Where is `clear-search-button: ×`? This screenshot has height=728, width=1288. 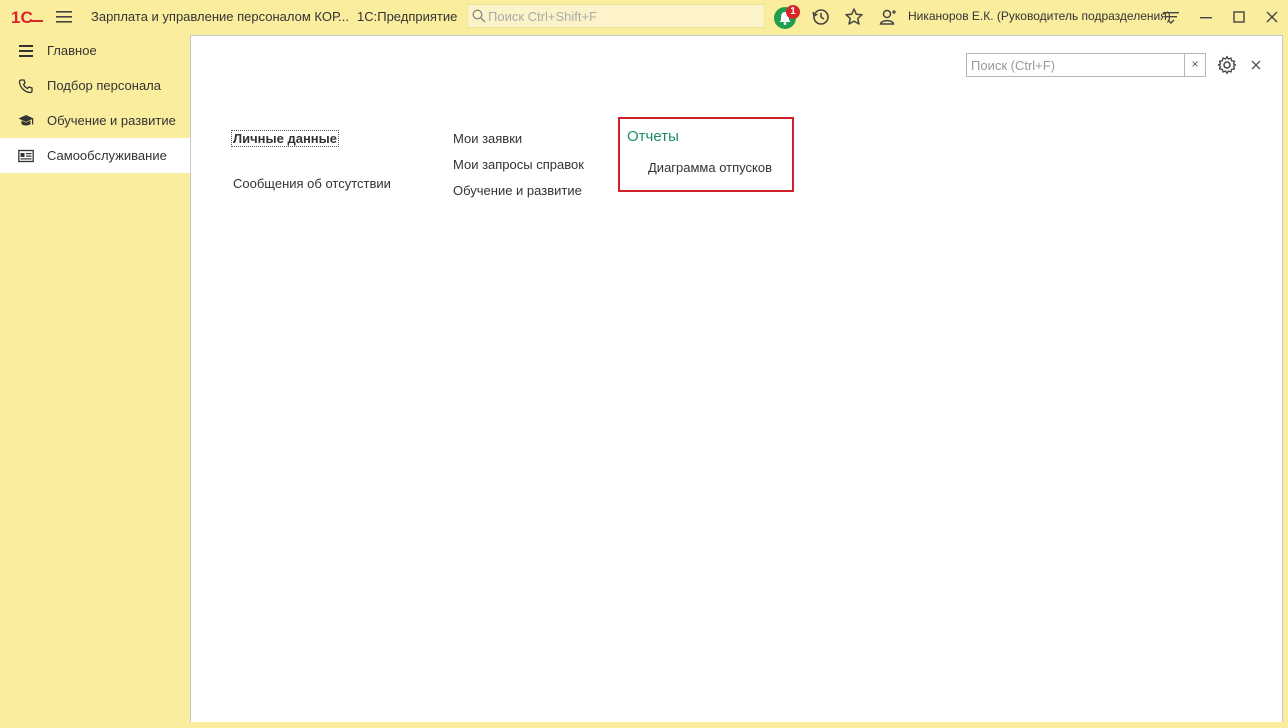
clear-search-button: × is located at coordinates (1194, 65).